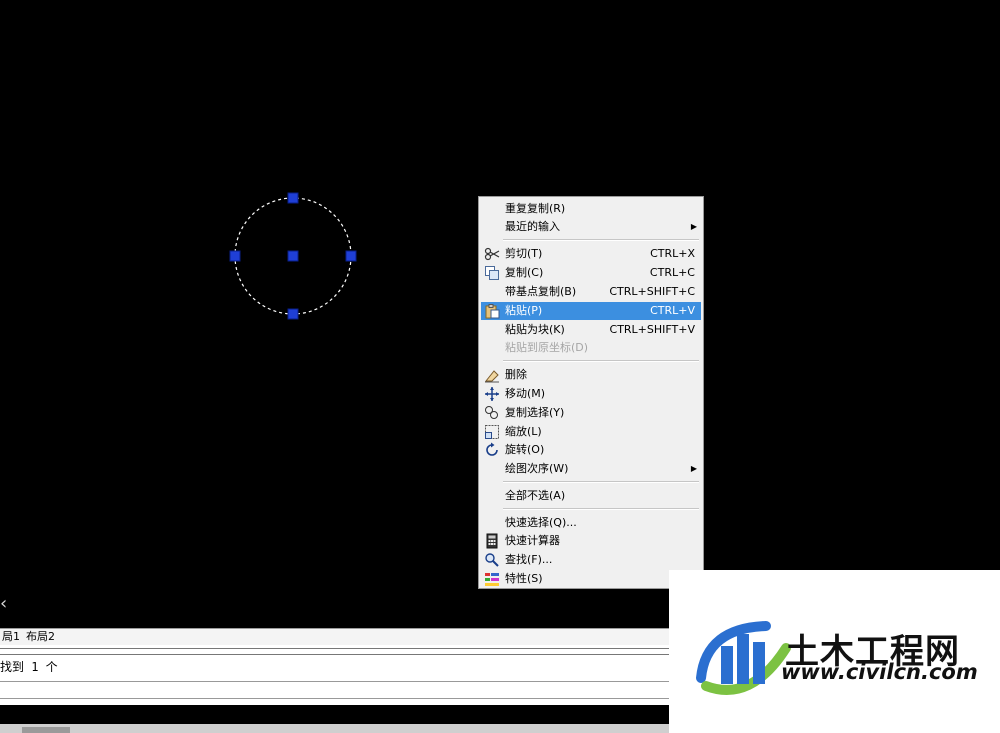 Image resolution: width=1000 pixels, height=733 pixels. What do you see at coordinates (591, 209) in the screenshot?
I see `menu-item-repeat-copy: 重复复制(R)` at bounding box center [591, 209].